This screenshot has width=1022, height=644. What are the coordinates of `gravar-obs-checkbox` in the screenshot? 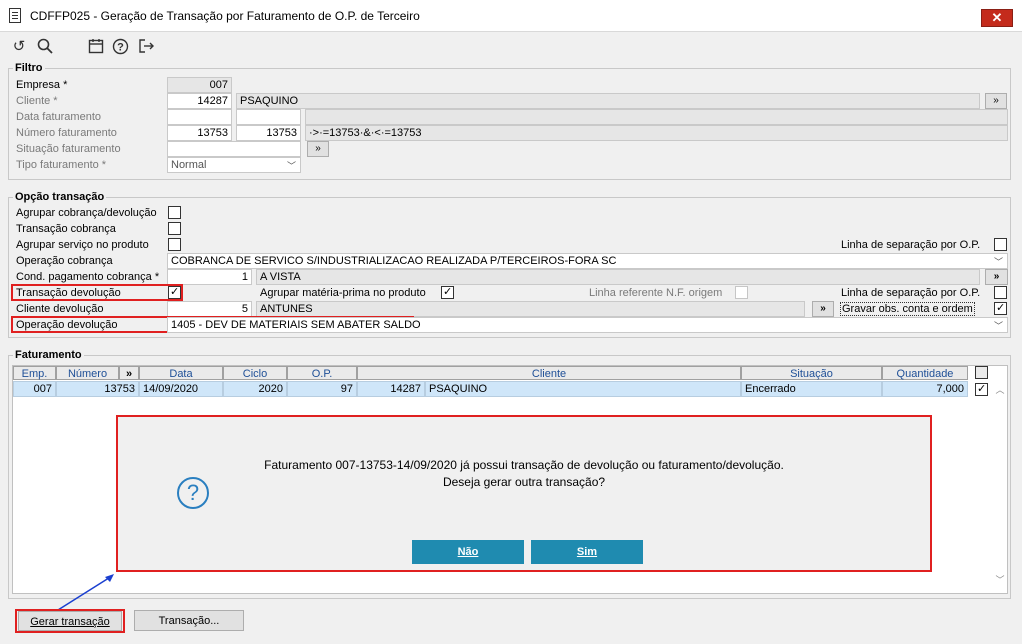 It's located at (1000, 308).